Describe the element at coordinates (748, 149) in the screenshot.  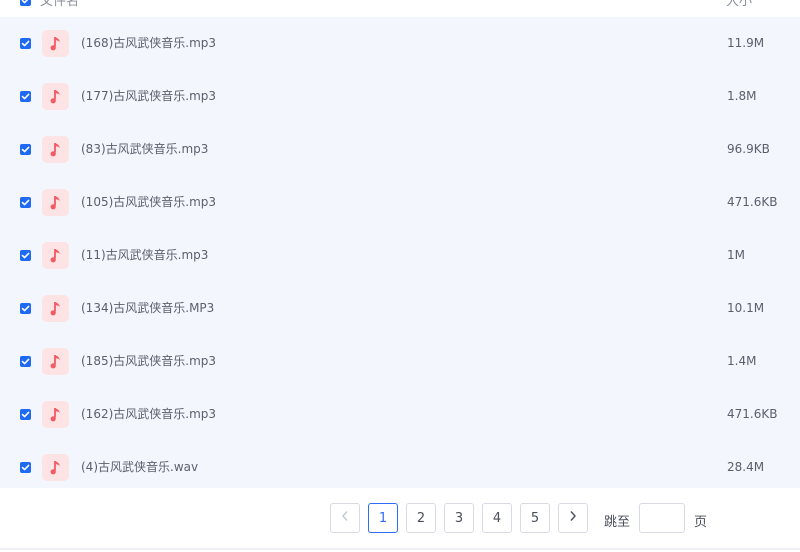
I see `file-size: 96.9KB` at that location.